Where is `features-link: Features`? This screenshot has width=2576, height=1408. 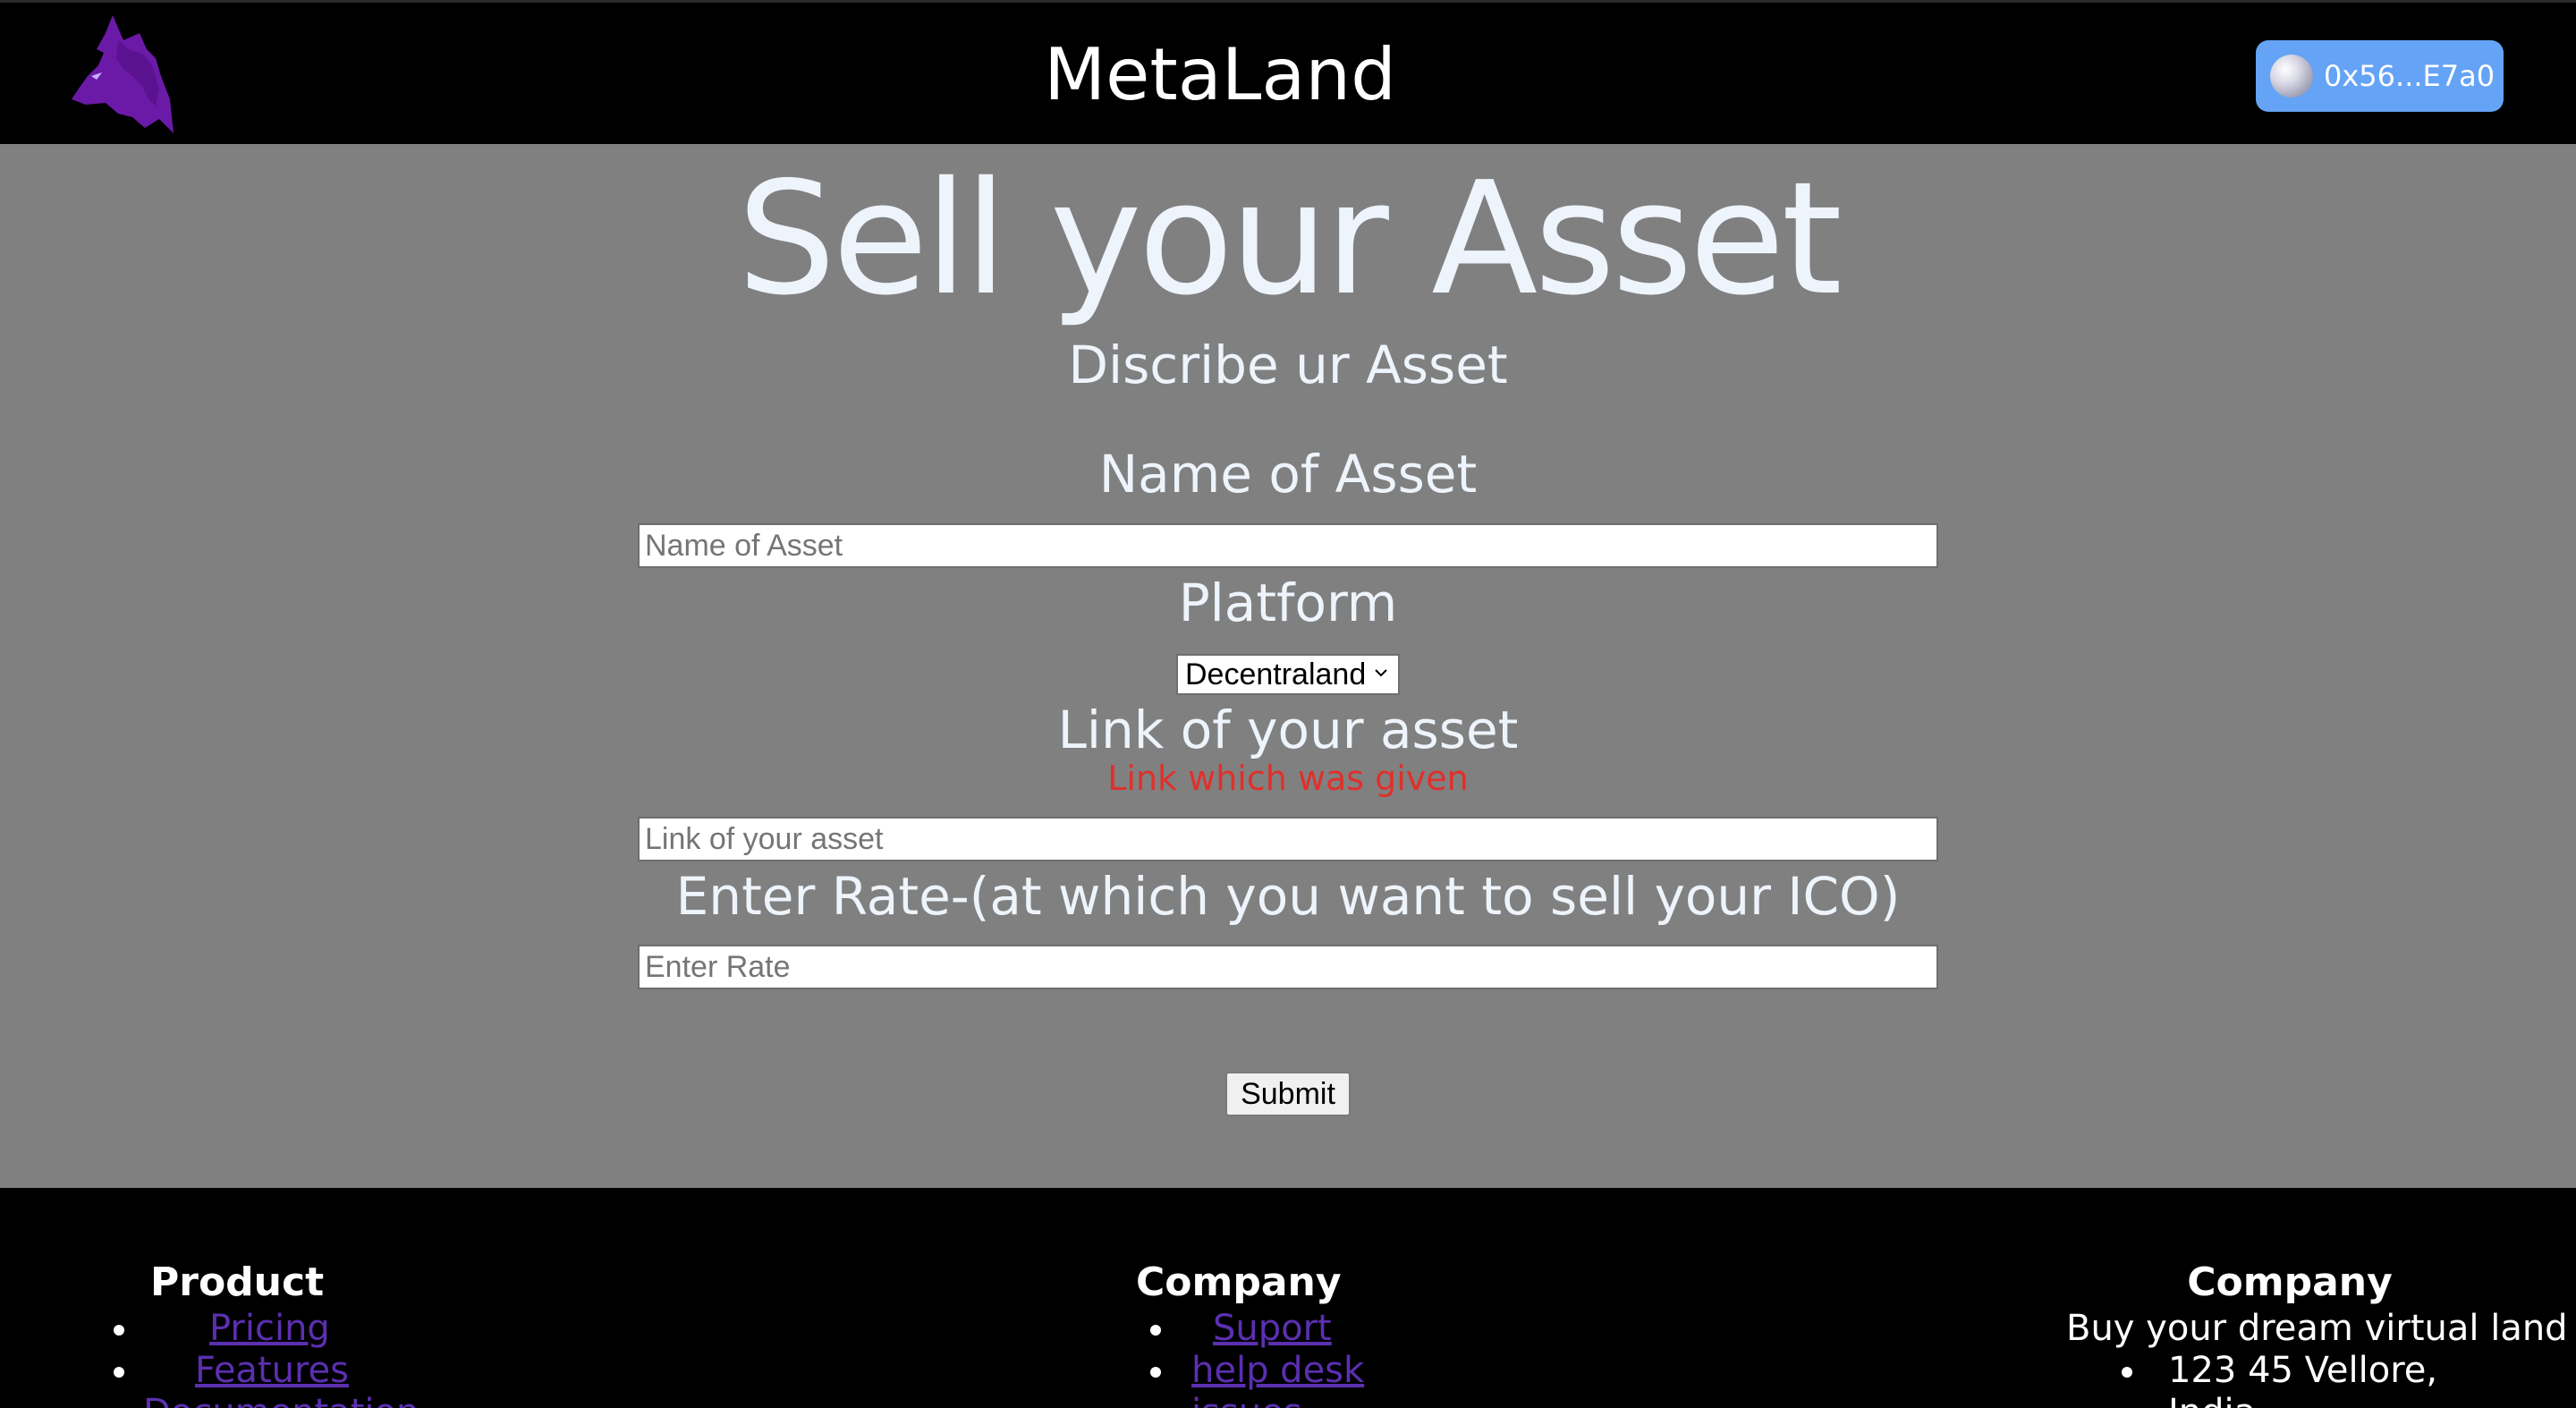 features-link: Features is located at coordinates (272, 1370).